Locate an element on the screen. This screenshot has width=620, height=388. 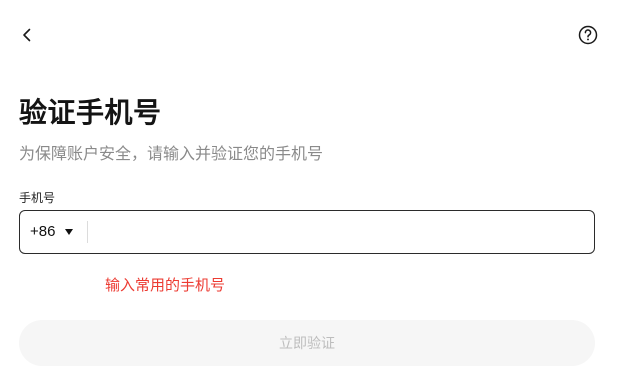
question-circle-icon is located at coordinates (588, 35).